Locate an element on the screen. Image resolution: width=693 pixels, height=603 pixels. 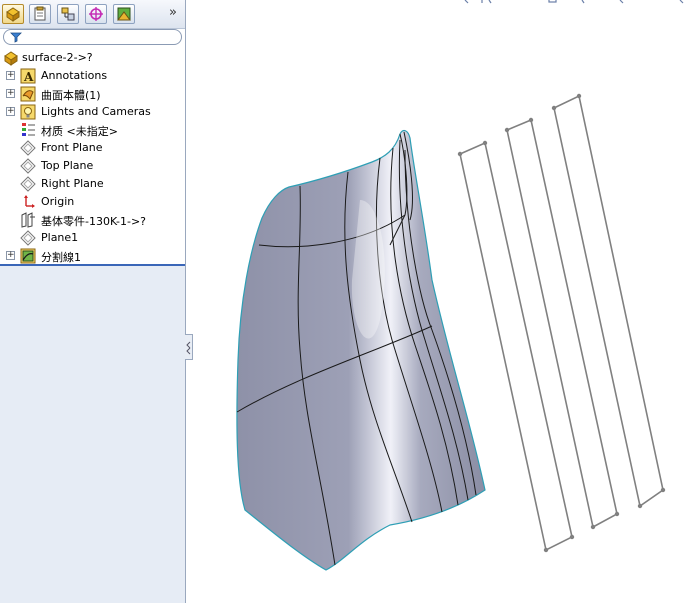
tree-item-split-line: + 分割線1 is located at coordinates (92, 256).